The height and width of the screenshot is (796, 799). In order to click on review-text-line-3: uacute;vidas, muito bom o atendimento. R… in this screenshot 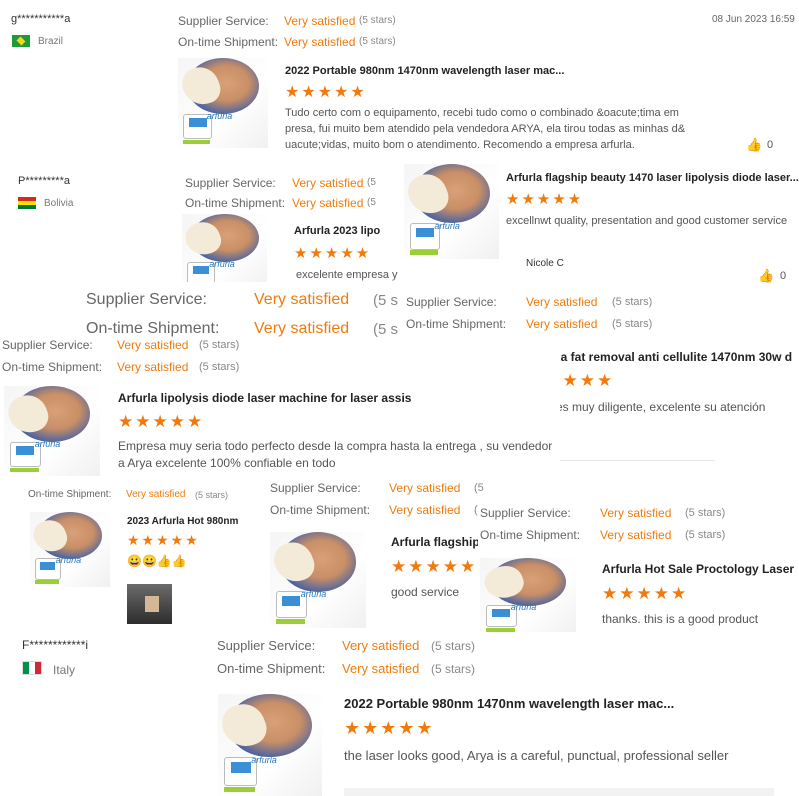, I will do `click(460, 145)`.